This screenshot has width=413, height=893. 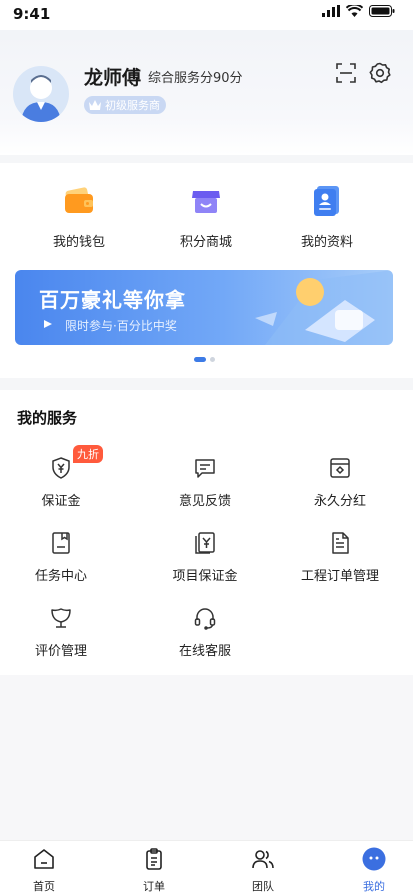 I want to click on home-icon, so click(x=44, y=859).